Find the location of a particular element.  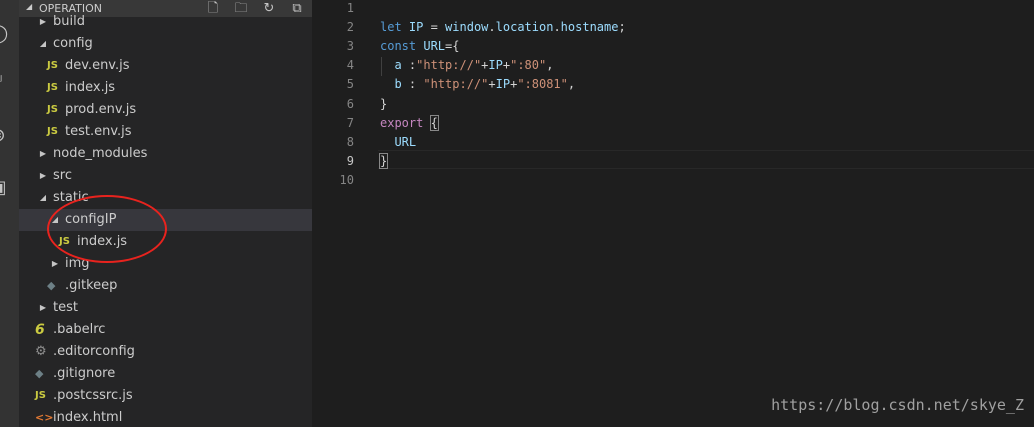

file-gitignore: ◆ .gitignore is located at coordinates (165, 374).